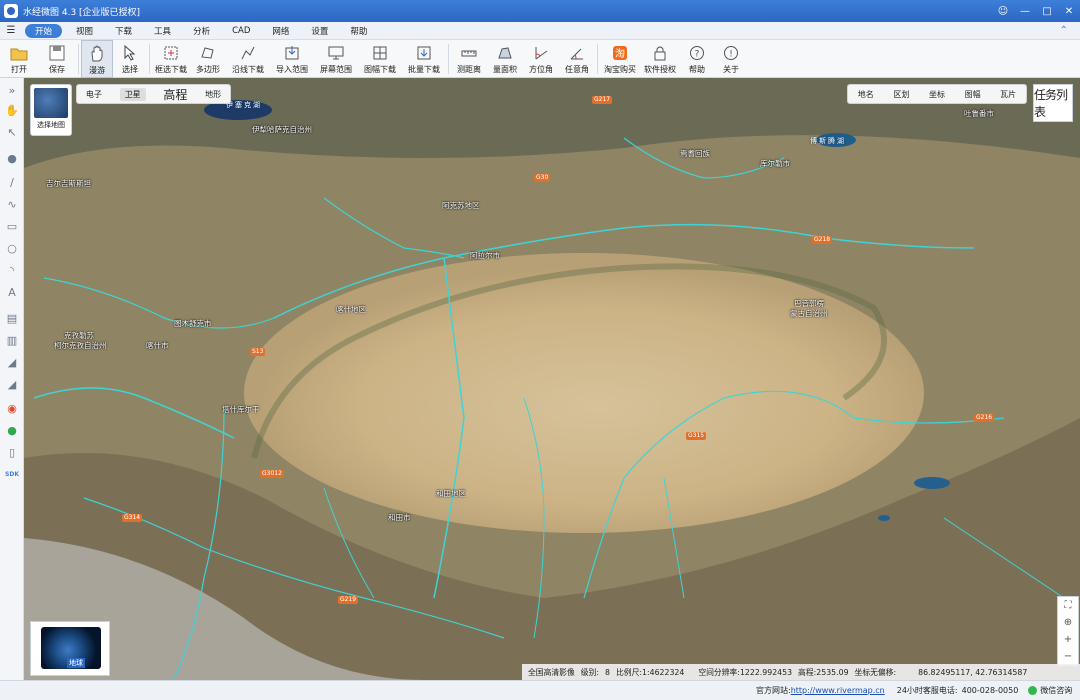 The width and height of the screenshot is (1080, 700). I want to click on save-button: 保存, so click(57, 59).